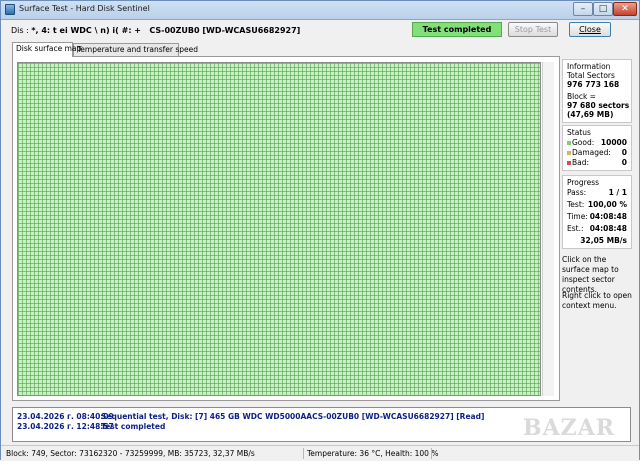 The width and height of the screenshot is (640, 461). What do you see at coordinates (135, 49) in the screenshot?
I see `tab-temperature-transfer-speed: Temperature and transfer speed` at bounding box center [135, 49].